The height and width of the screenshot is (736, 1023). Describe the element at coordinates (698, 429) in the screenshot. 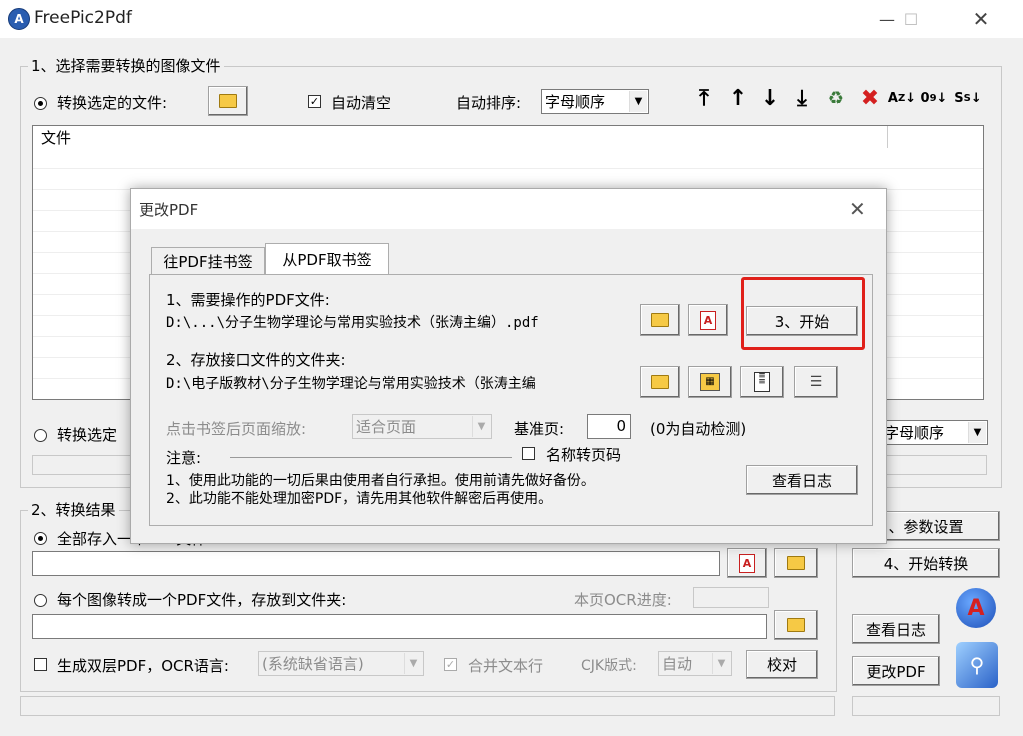

I see `auto-detect-hint: (0为自动检测)` at that location.